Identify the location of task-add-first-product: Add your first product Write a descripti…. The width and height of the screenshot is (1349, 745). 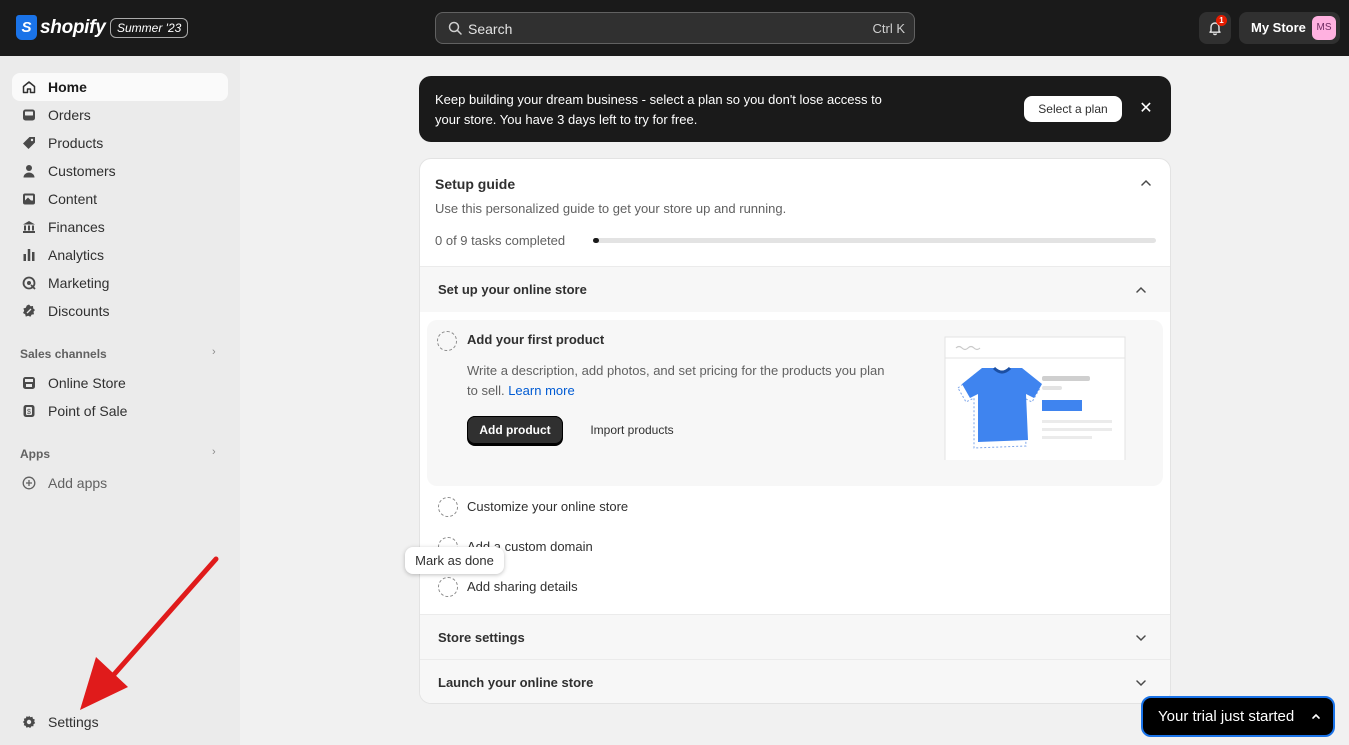
(795, 403).